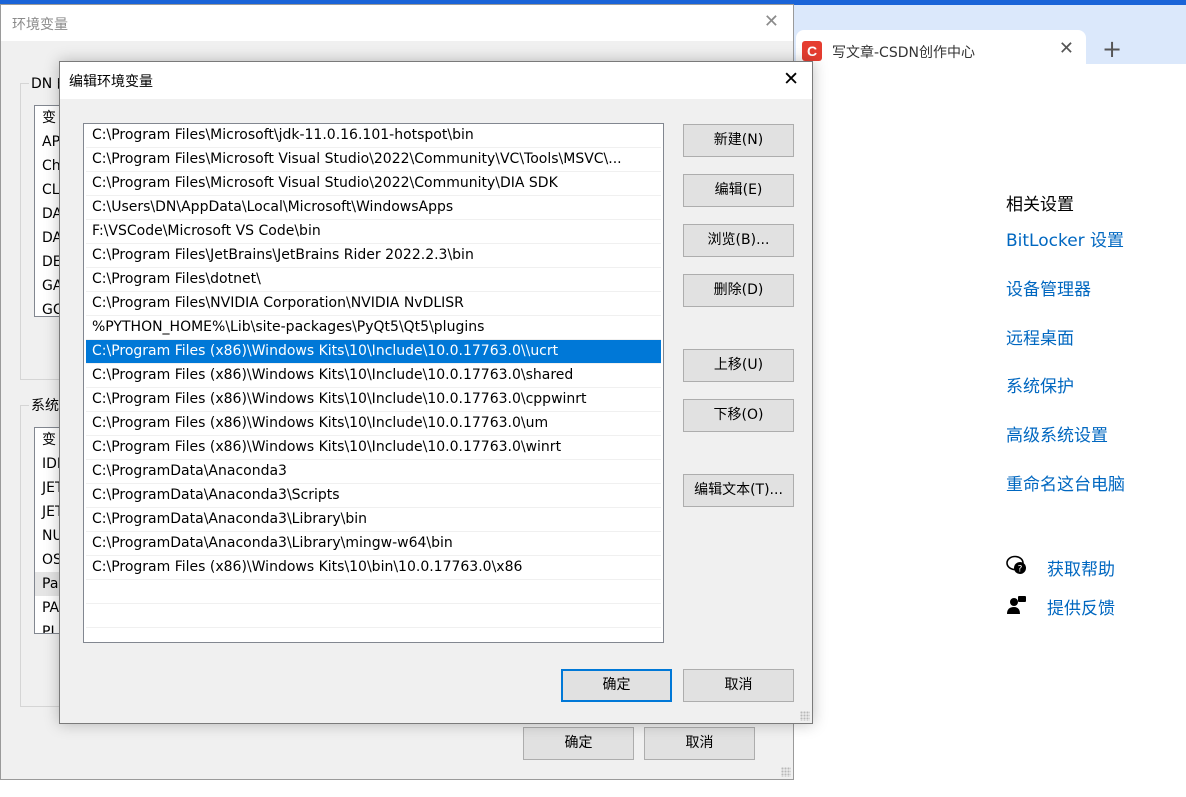  Describe the element at coordinates (373, 472) in the screenshot. I see `path-entry: C:\ProgramData\Anaconda3` at that location.